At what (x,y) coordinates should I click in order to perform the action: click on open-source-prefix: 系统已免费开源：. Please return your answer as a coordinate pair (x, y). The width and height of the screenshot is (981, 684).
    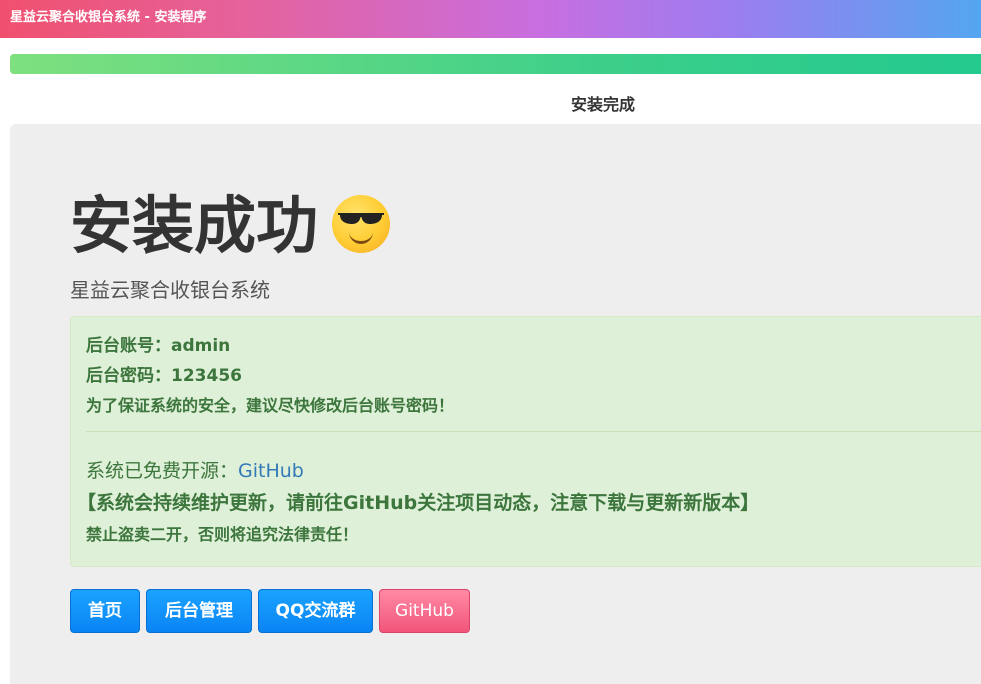
    Looking at the image, I should click on (162, 471).